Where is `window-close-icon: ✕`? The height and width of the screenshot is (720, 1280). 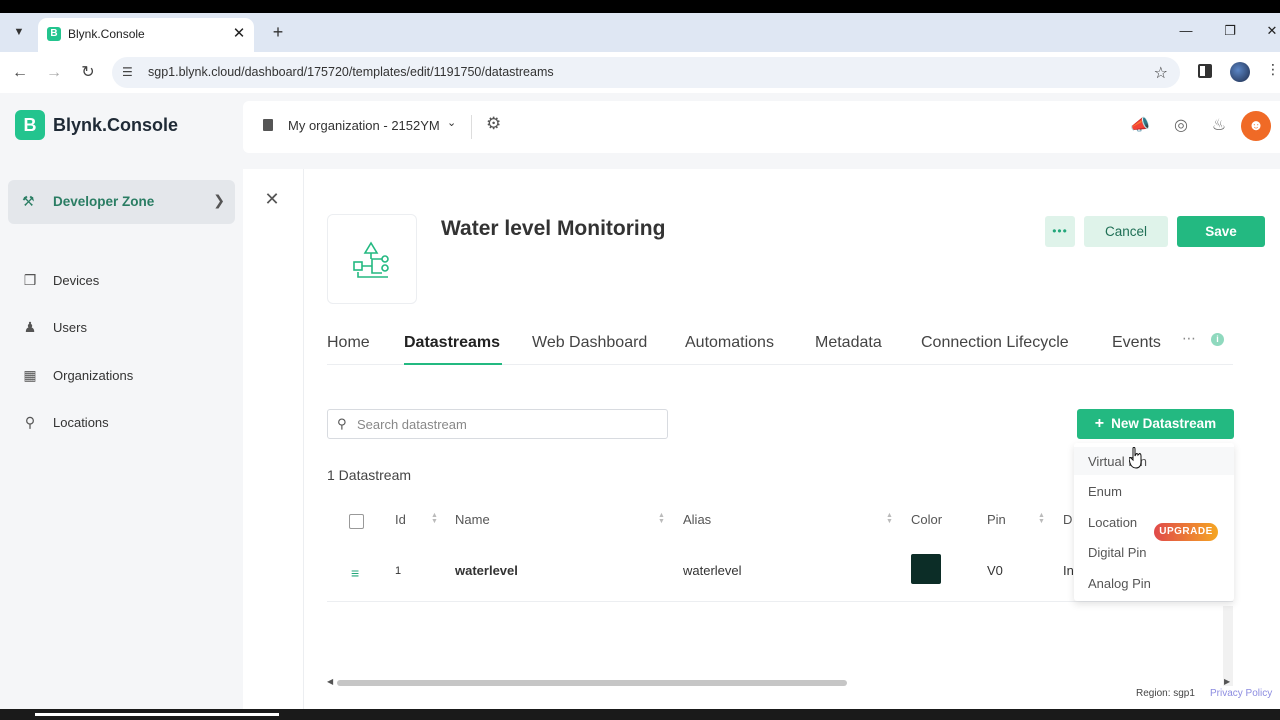 window-close-icon: ✕ is located at coordinates (1271, 31).